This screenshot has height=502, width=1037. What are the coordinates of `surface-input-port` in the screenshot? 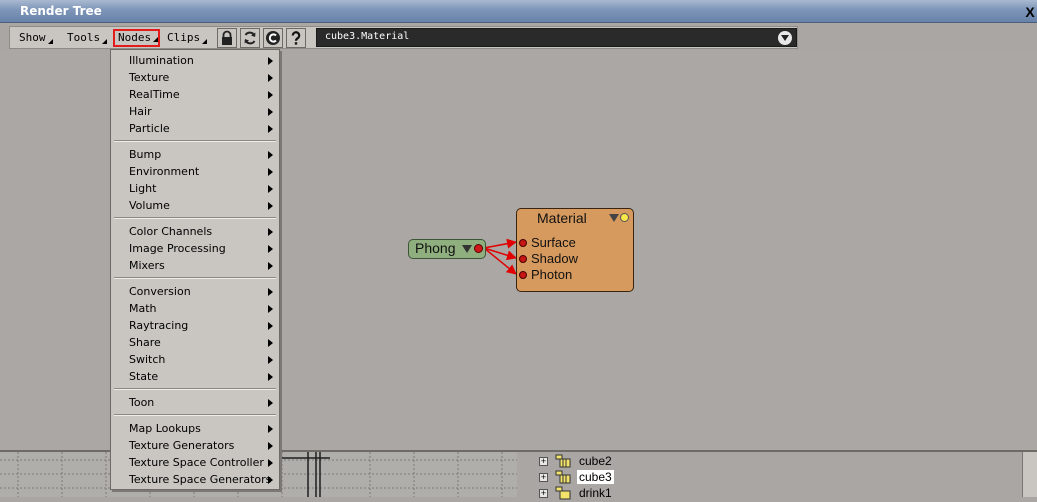 It's located at (523, 243).